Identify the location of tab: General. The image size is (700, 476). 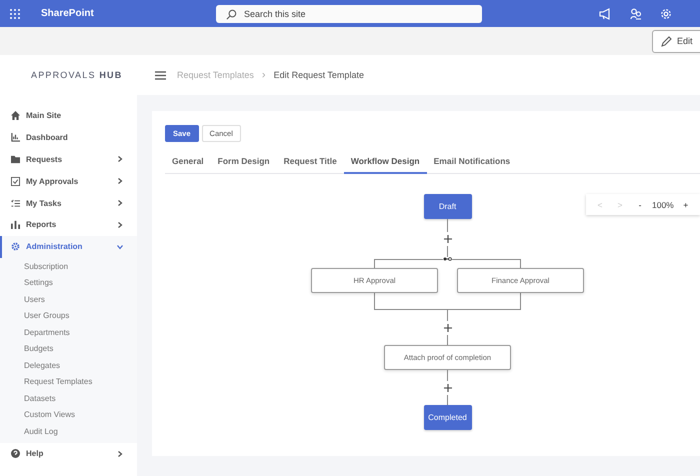
(188, 165).